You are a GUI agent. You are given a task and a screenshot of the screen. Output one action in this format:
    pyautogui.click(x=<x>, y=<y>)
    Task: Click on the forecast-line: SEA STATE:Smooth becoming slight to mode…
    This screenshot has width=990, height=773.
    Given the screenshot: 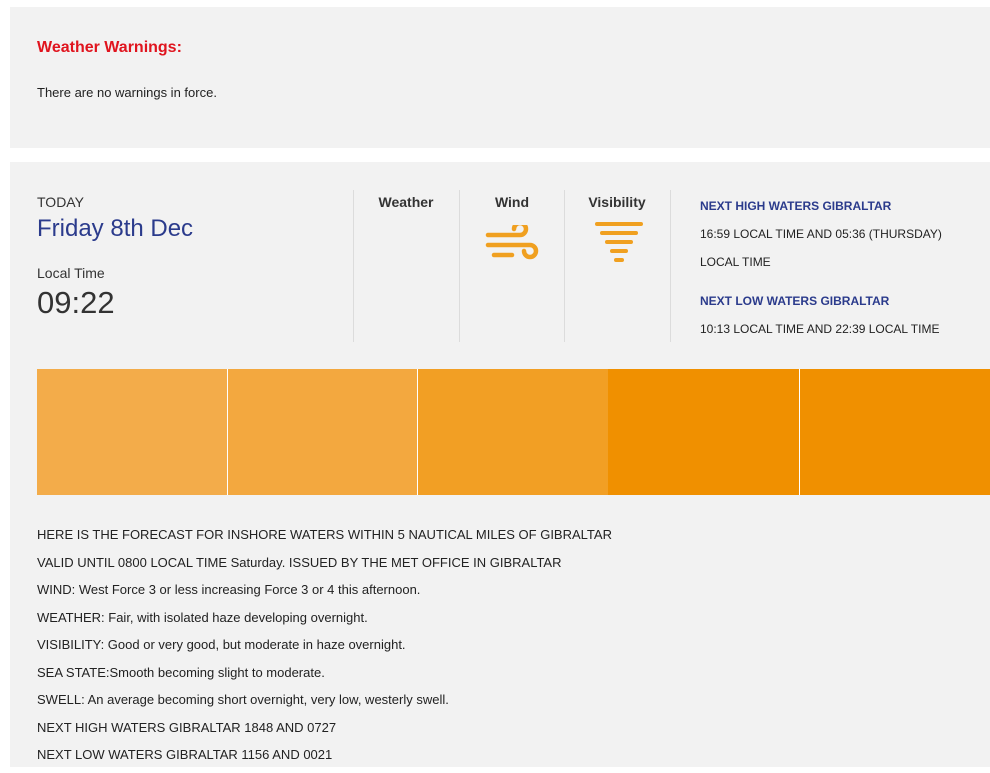 What is the action you would take?
    pyautogui.click(x=181, y=672)
    